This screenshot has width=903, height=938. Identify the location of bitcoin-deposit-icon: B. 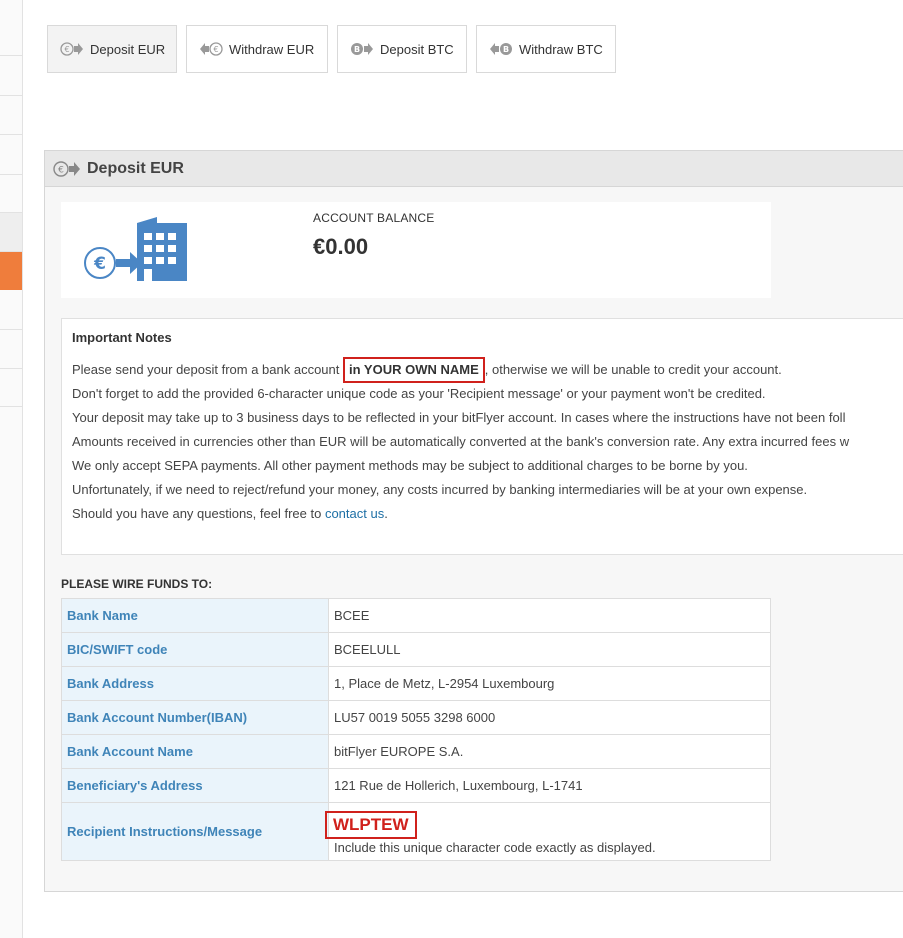
(362, 49).